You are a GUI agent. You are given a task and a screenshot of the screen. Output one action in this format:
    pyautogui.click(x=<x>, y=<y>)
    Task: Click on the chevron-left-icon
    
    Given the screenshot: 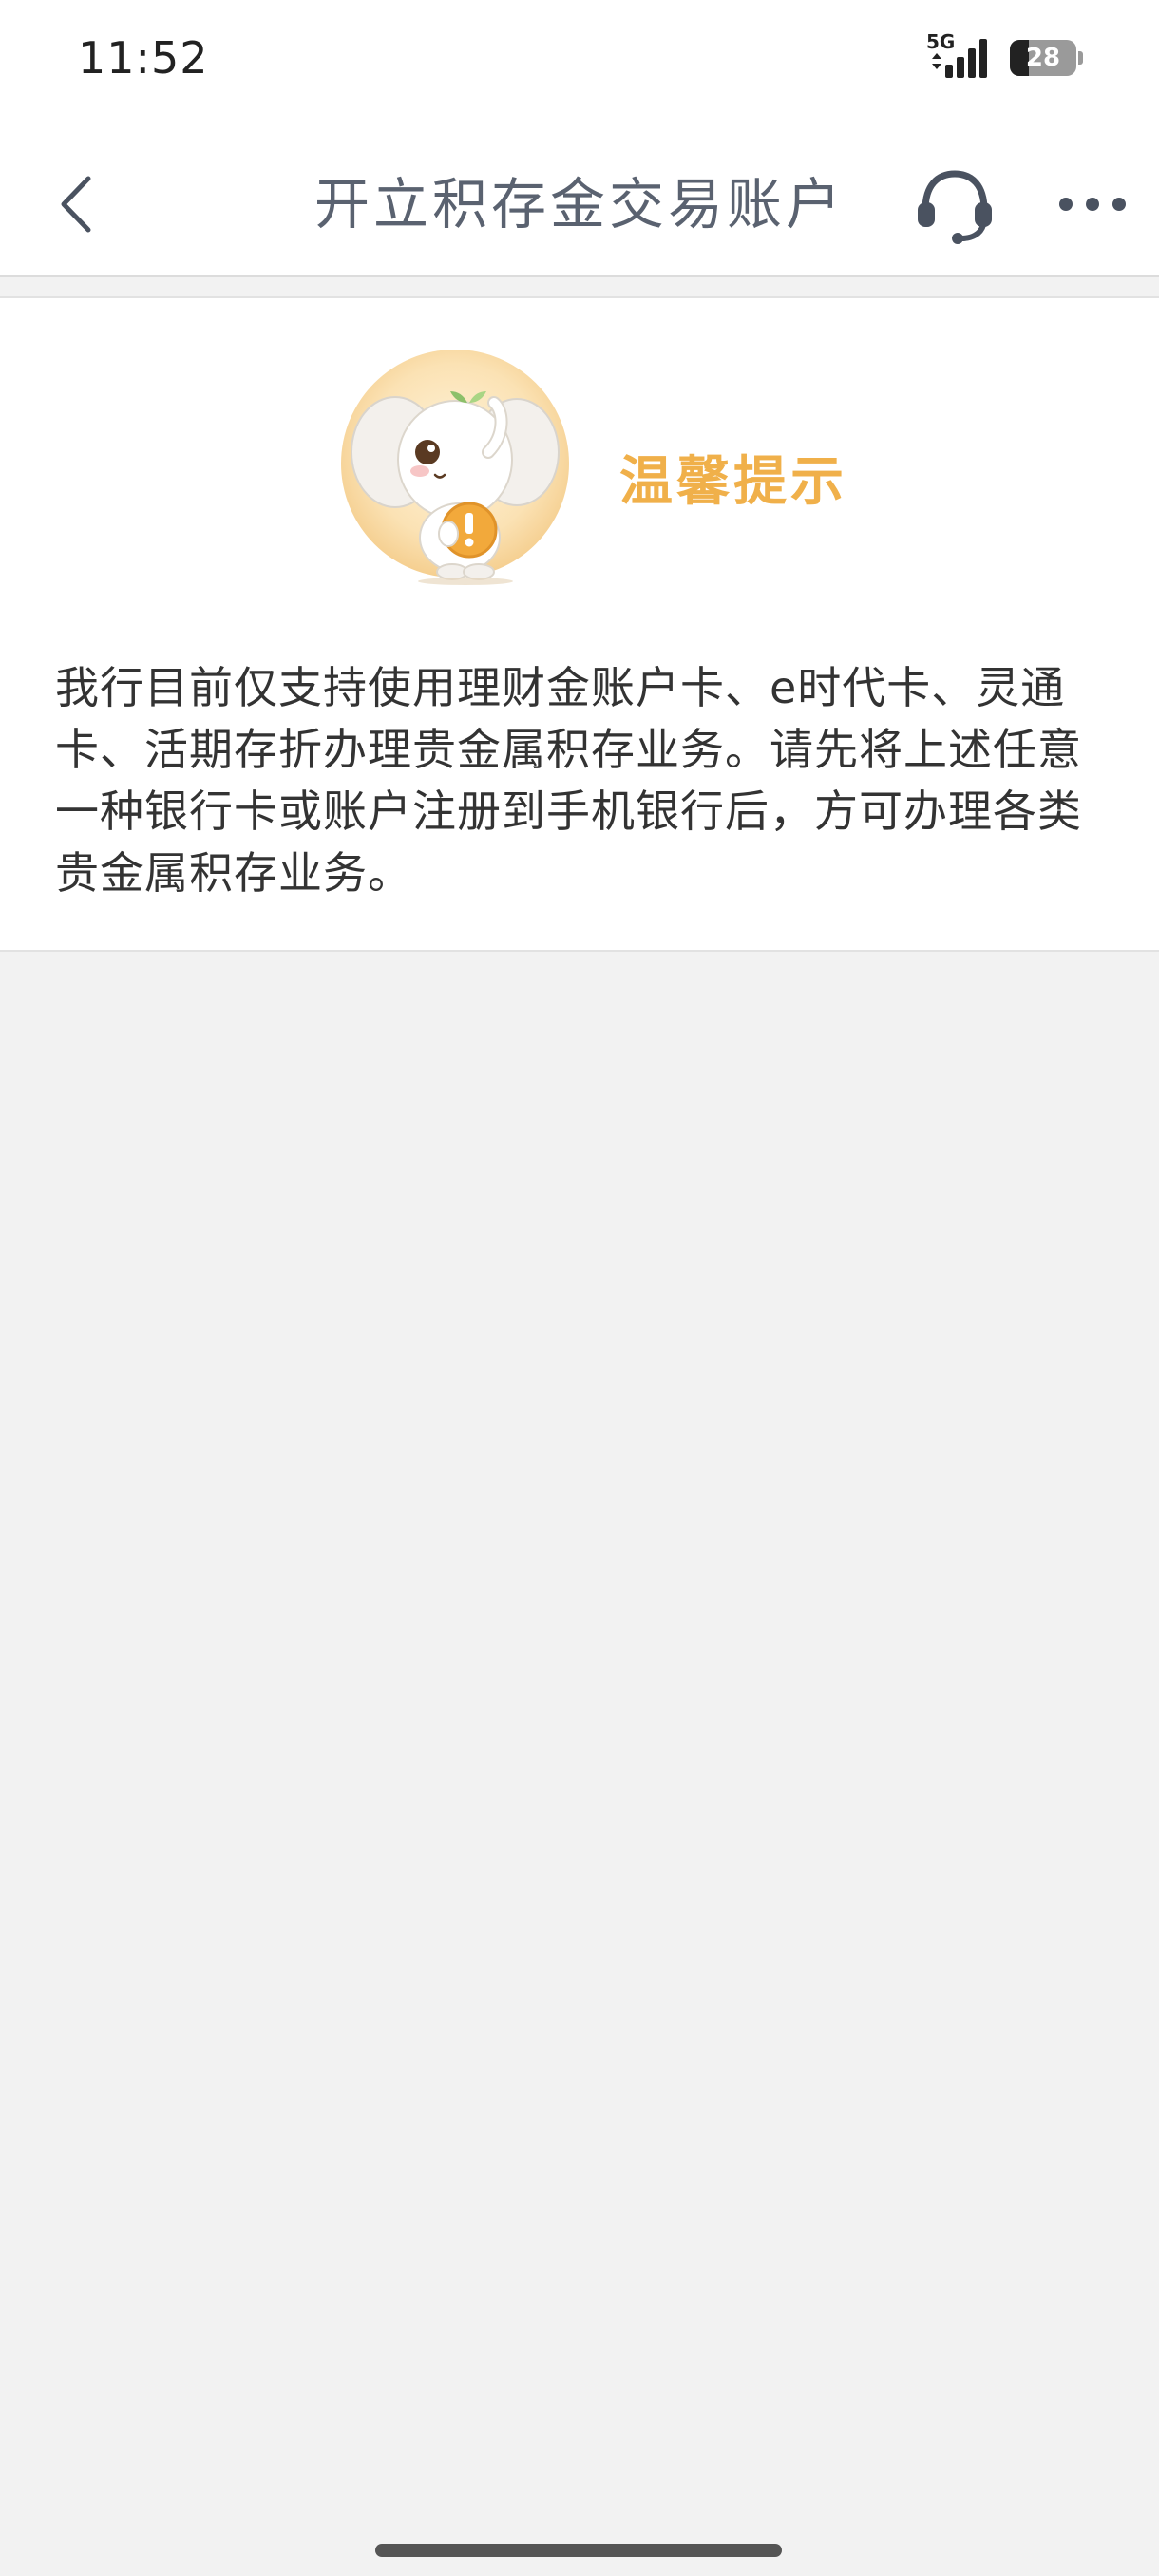 What is the action you would take?
    pyautogui.click(x=76, y=204)
    